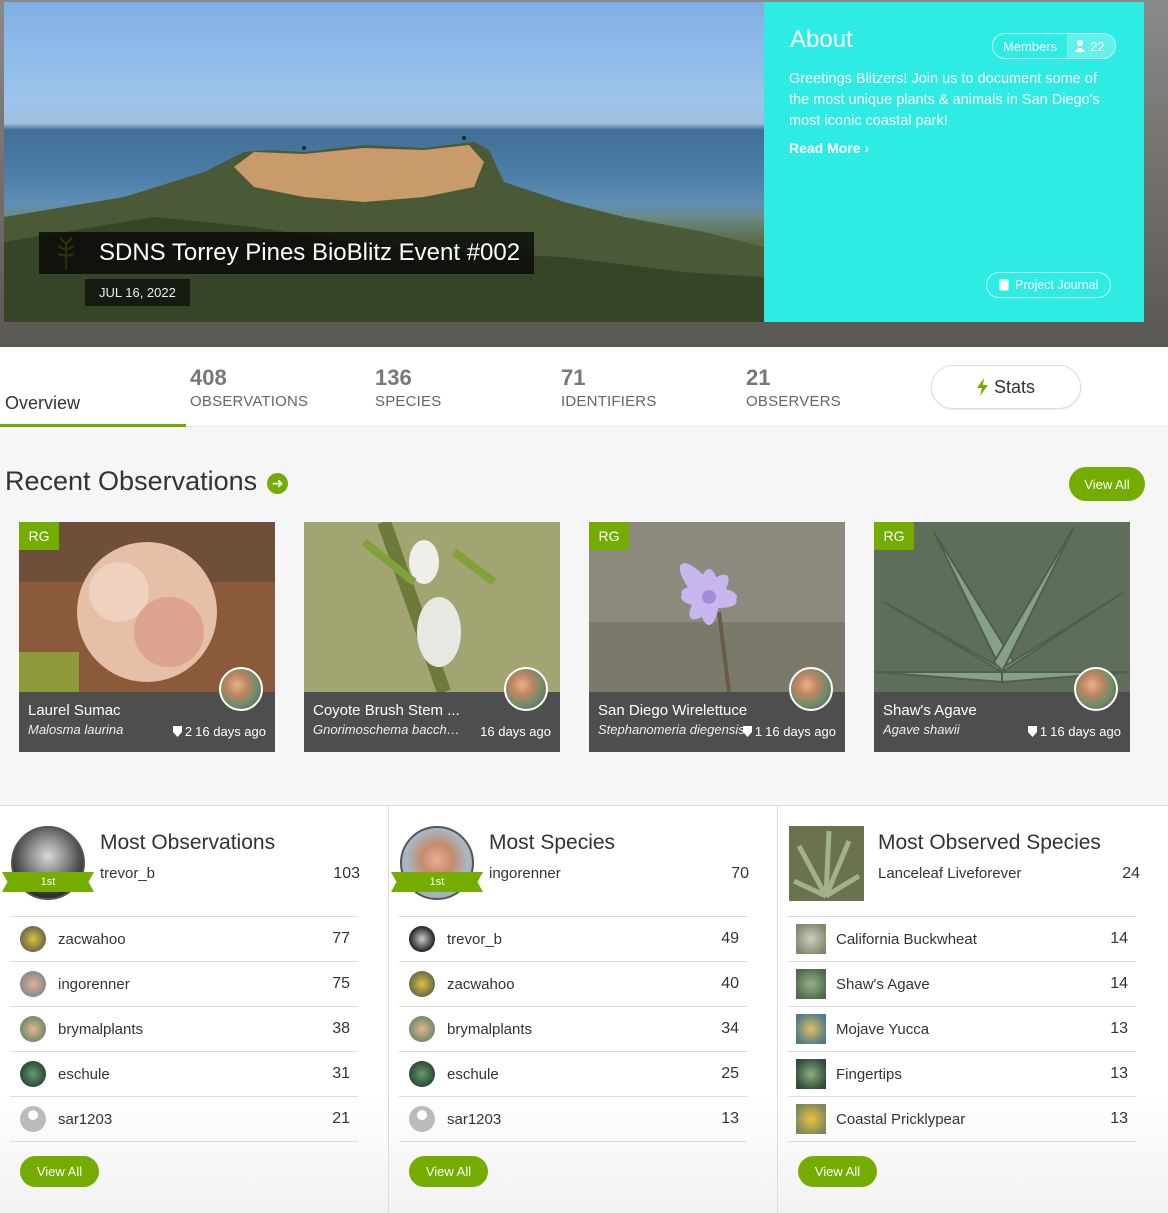 Image resolution: width=1168 pixels, height=1213 pixels. Describe the element at coordinates (826, 863) in the screenshot. I see `leader-species-photo` at that location.